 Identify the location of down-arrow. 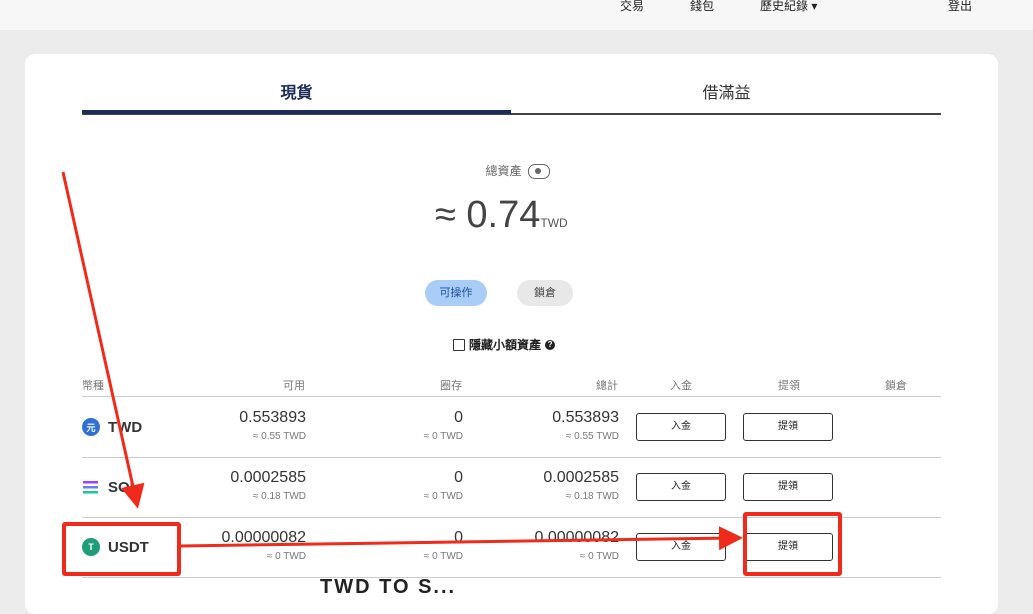
(103, 340).